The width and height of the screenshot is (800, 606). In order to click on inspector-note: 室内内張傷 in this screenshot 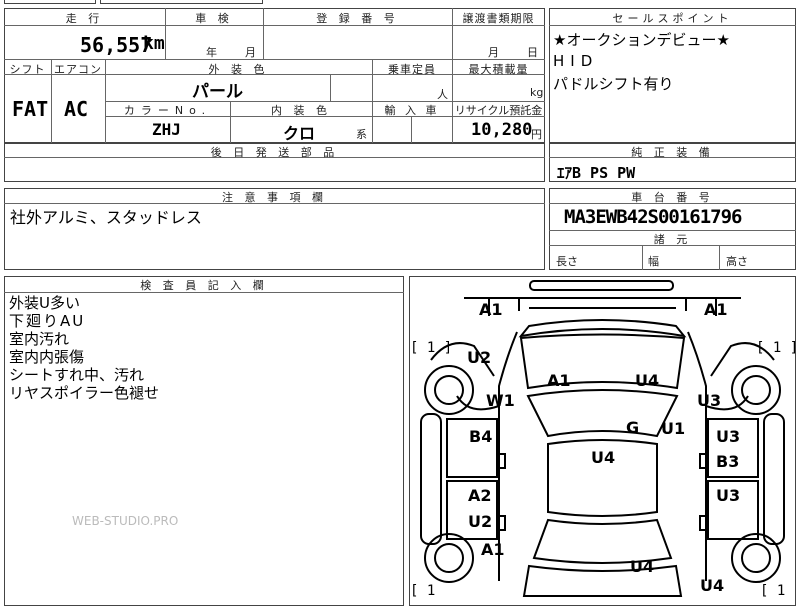, I will do `click(47, 357)`.